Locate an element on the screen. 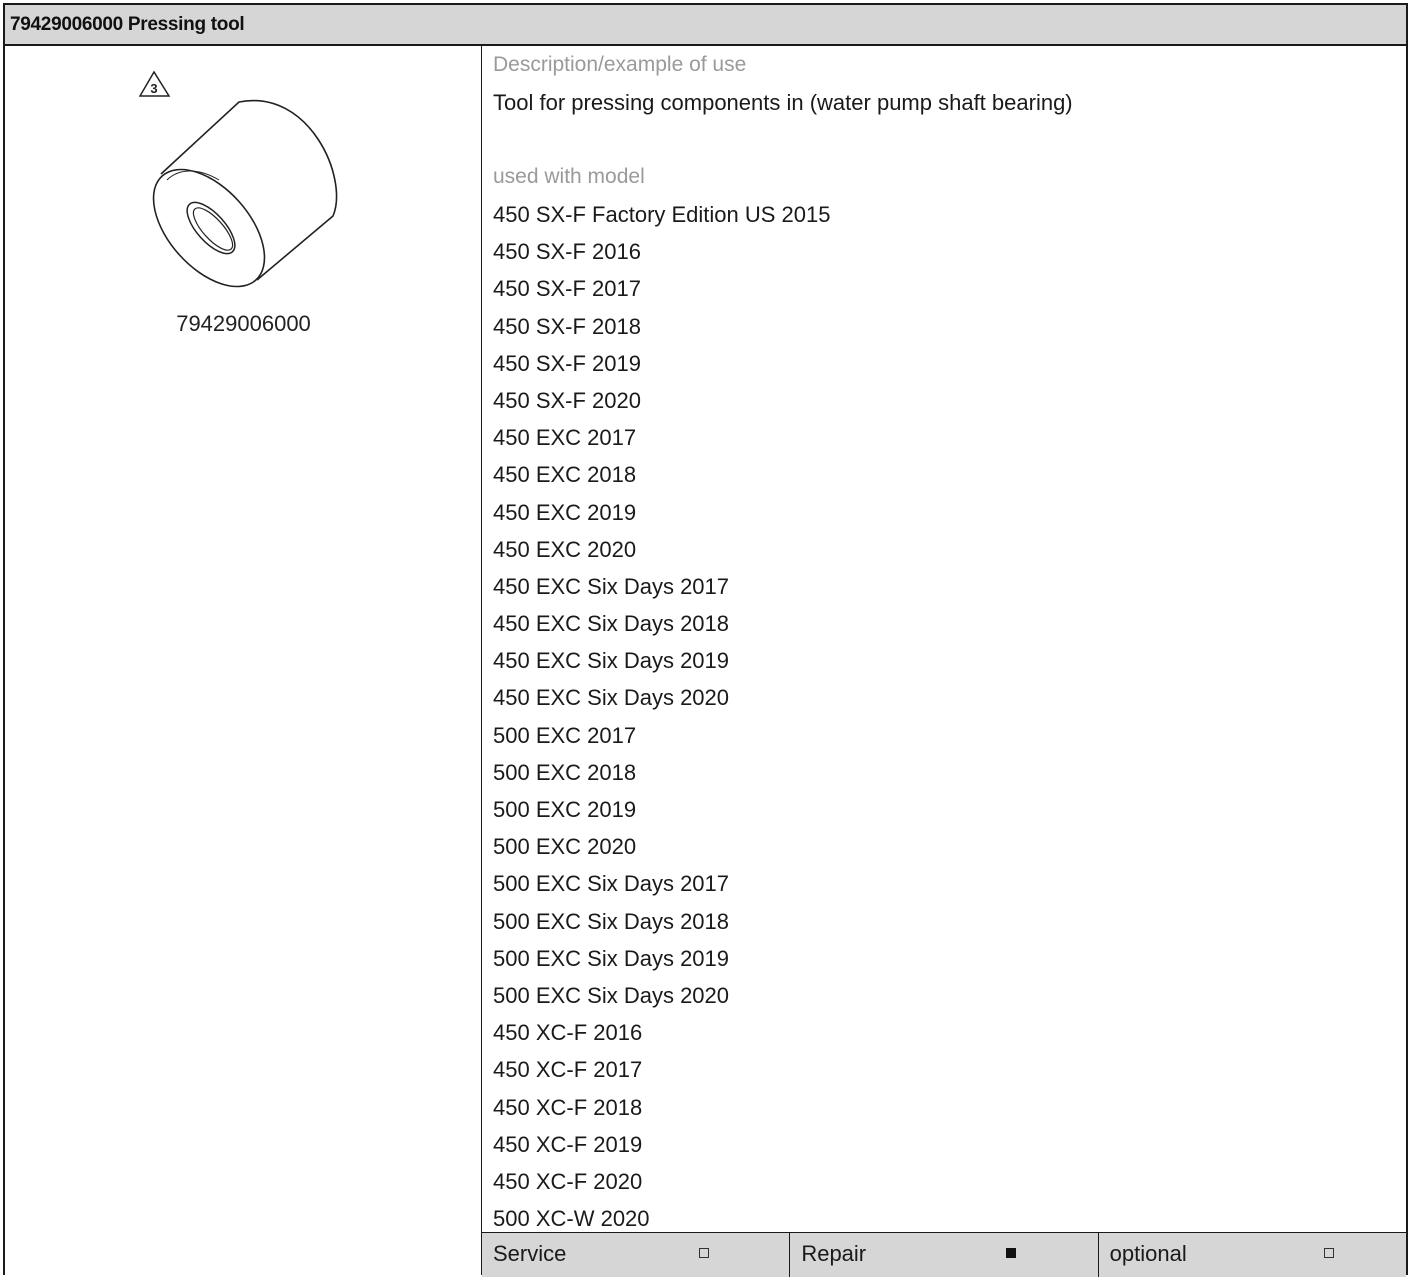 This screenshot has height=1277, width=1413. model-item: 450 SX-F 2018 is located at coordinates (567, 326).